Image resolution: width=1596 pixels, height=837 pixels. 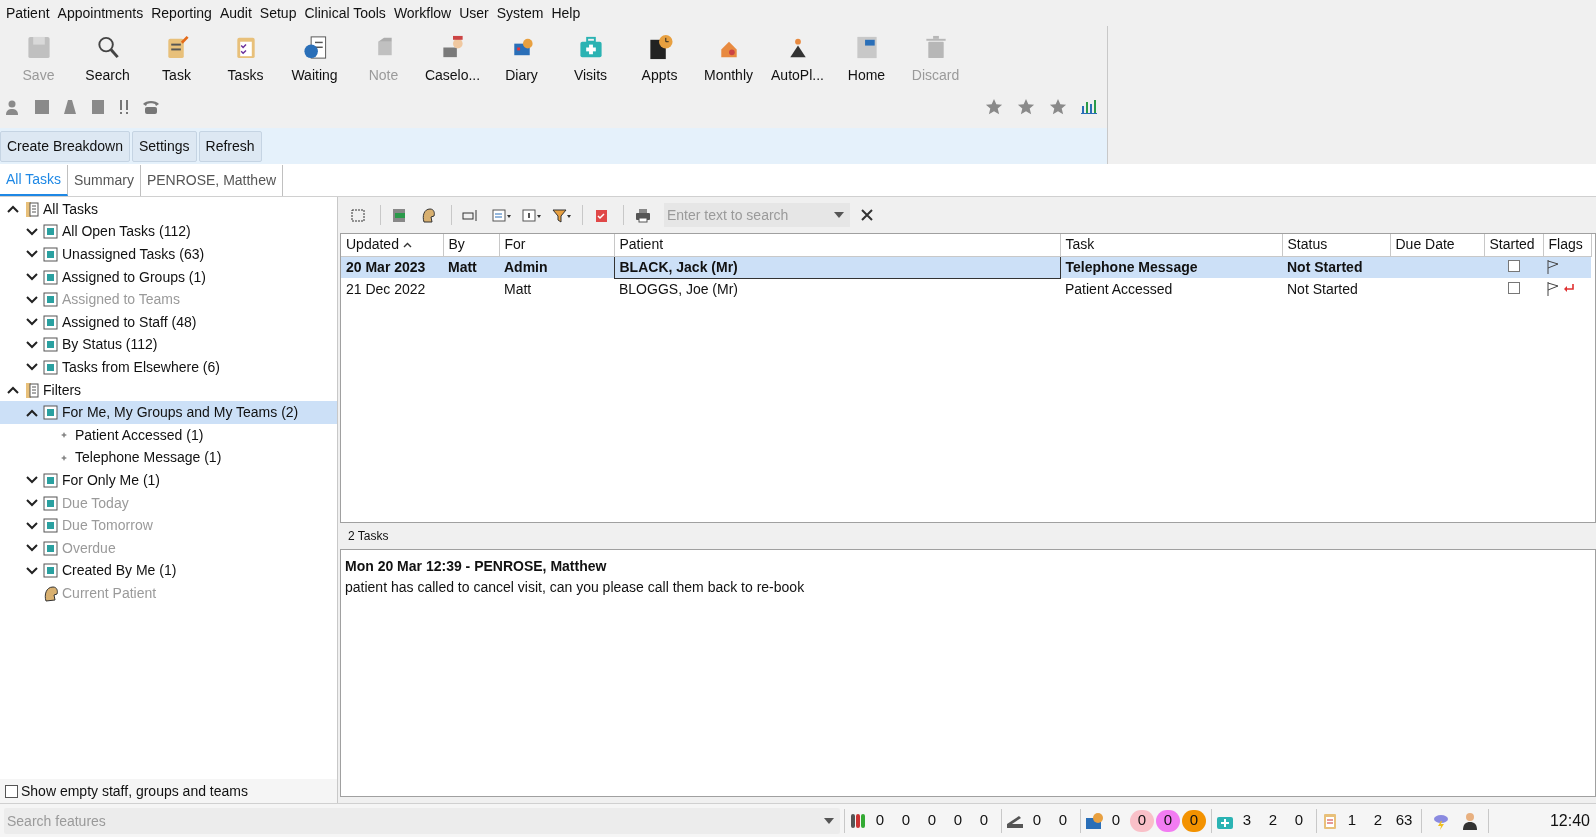 I want to click on column-header: For, so click(x=556, y=245).